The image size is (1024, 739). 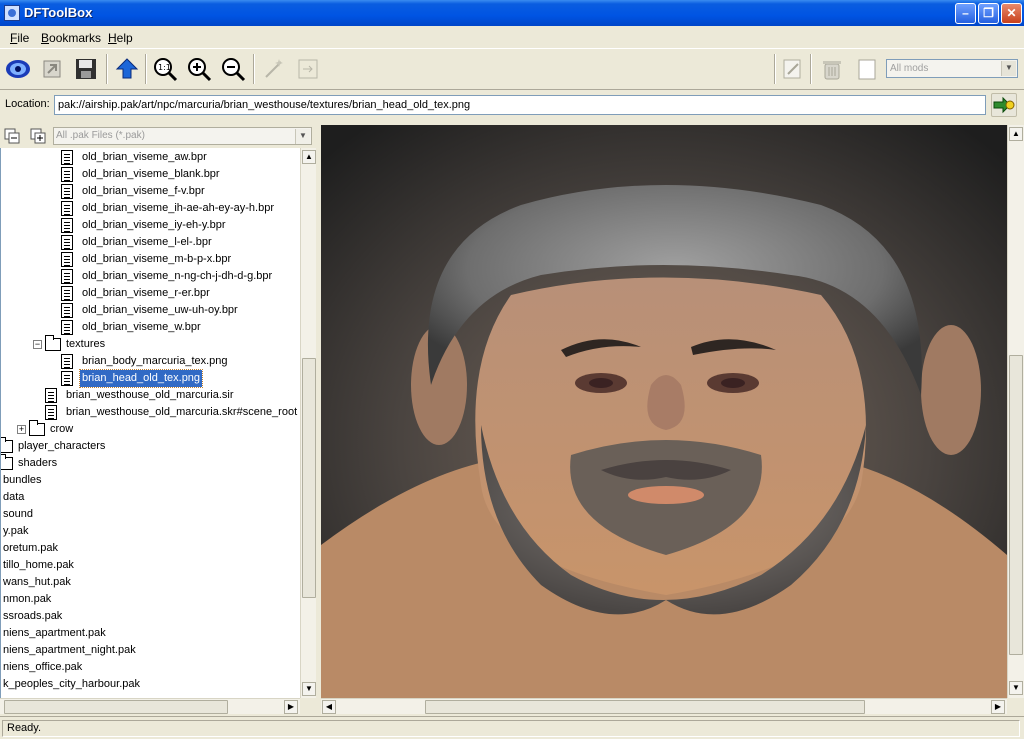 What do you see at coordinates (124, 38) in the screenshot?
I see `menu-help-label: elp` at bounding box center [124, 38].